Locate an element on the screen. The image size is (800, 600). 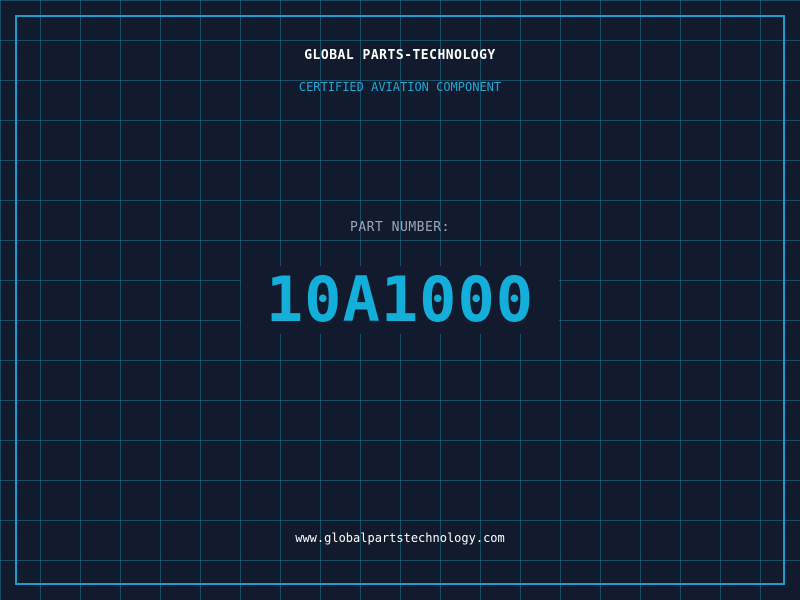
brand-tagline: CERTIFIED AVIATION COMPONENT is located at coordinates (400, 87).